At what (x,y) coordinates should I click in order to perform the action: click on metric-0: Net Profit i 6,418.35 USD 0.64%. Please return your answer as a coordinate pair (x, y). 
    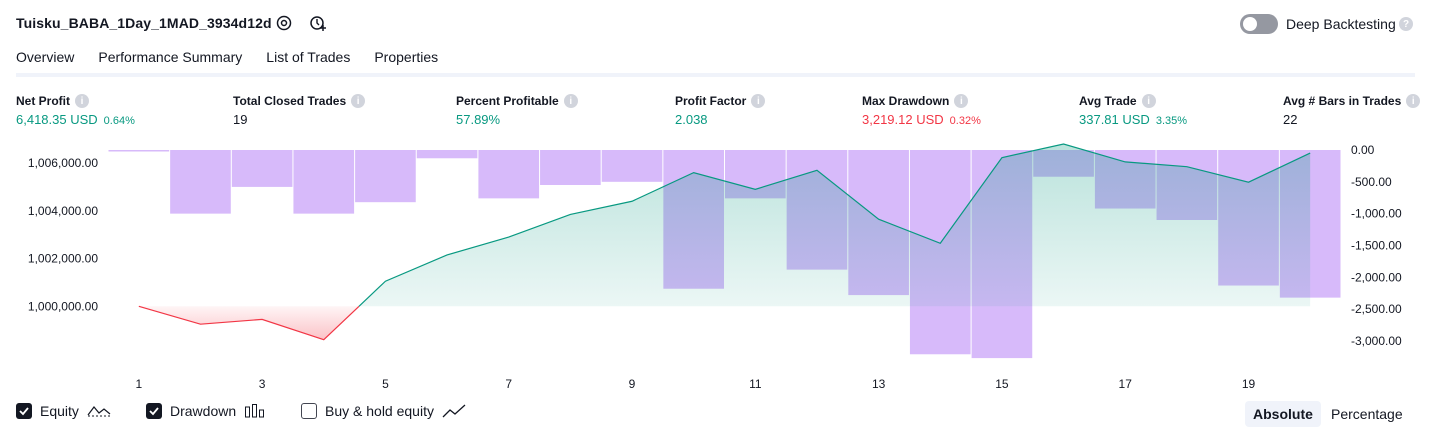
    Looking at the image, I should click on (75, 110).